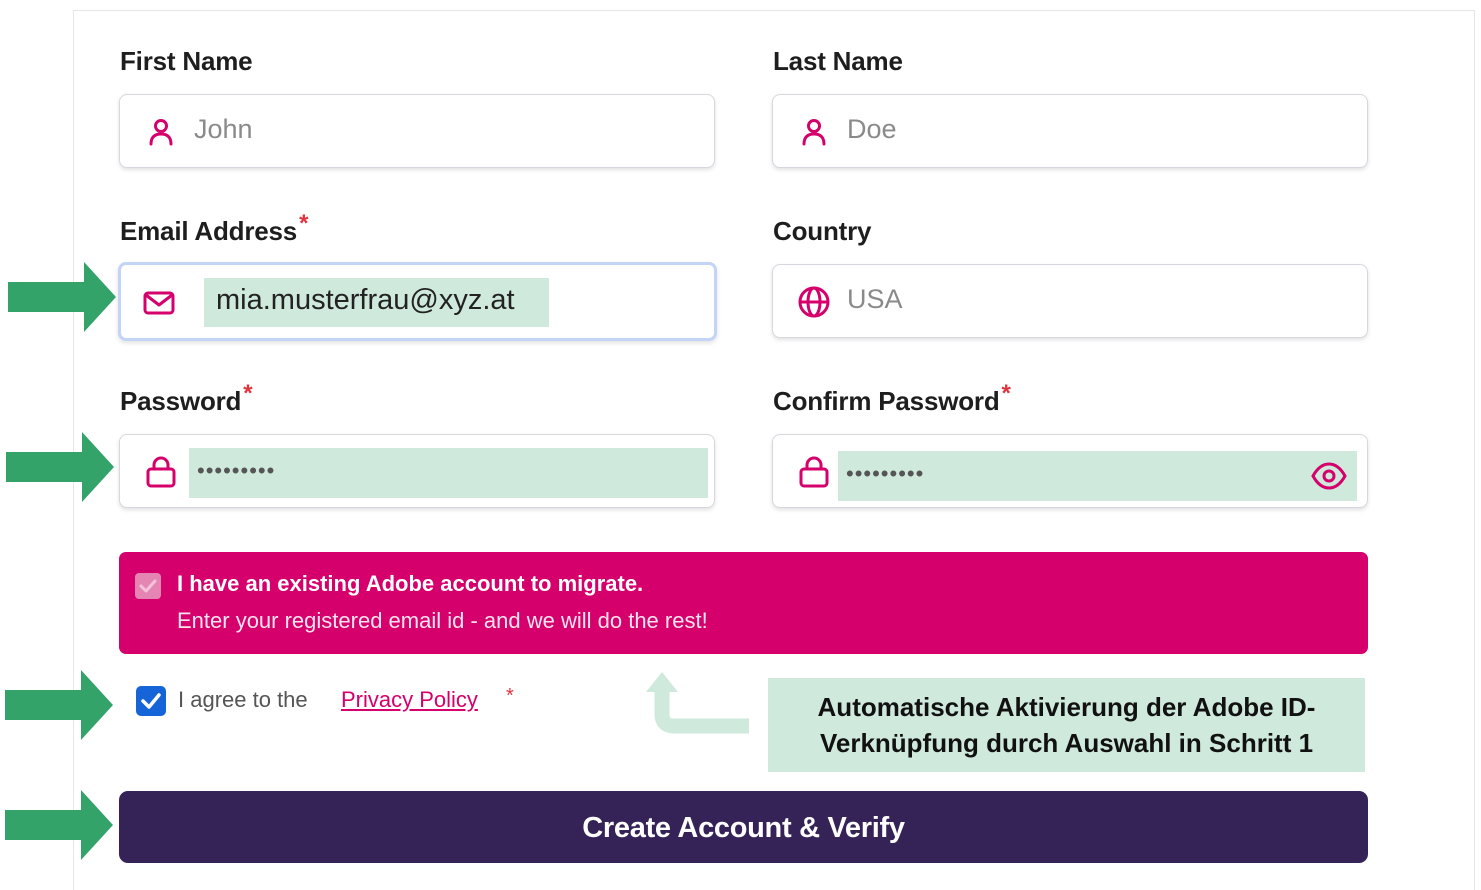  I want to click on create-account-button: Create Account & Verify, so click(743, 827).